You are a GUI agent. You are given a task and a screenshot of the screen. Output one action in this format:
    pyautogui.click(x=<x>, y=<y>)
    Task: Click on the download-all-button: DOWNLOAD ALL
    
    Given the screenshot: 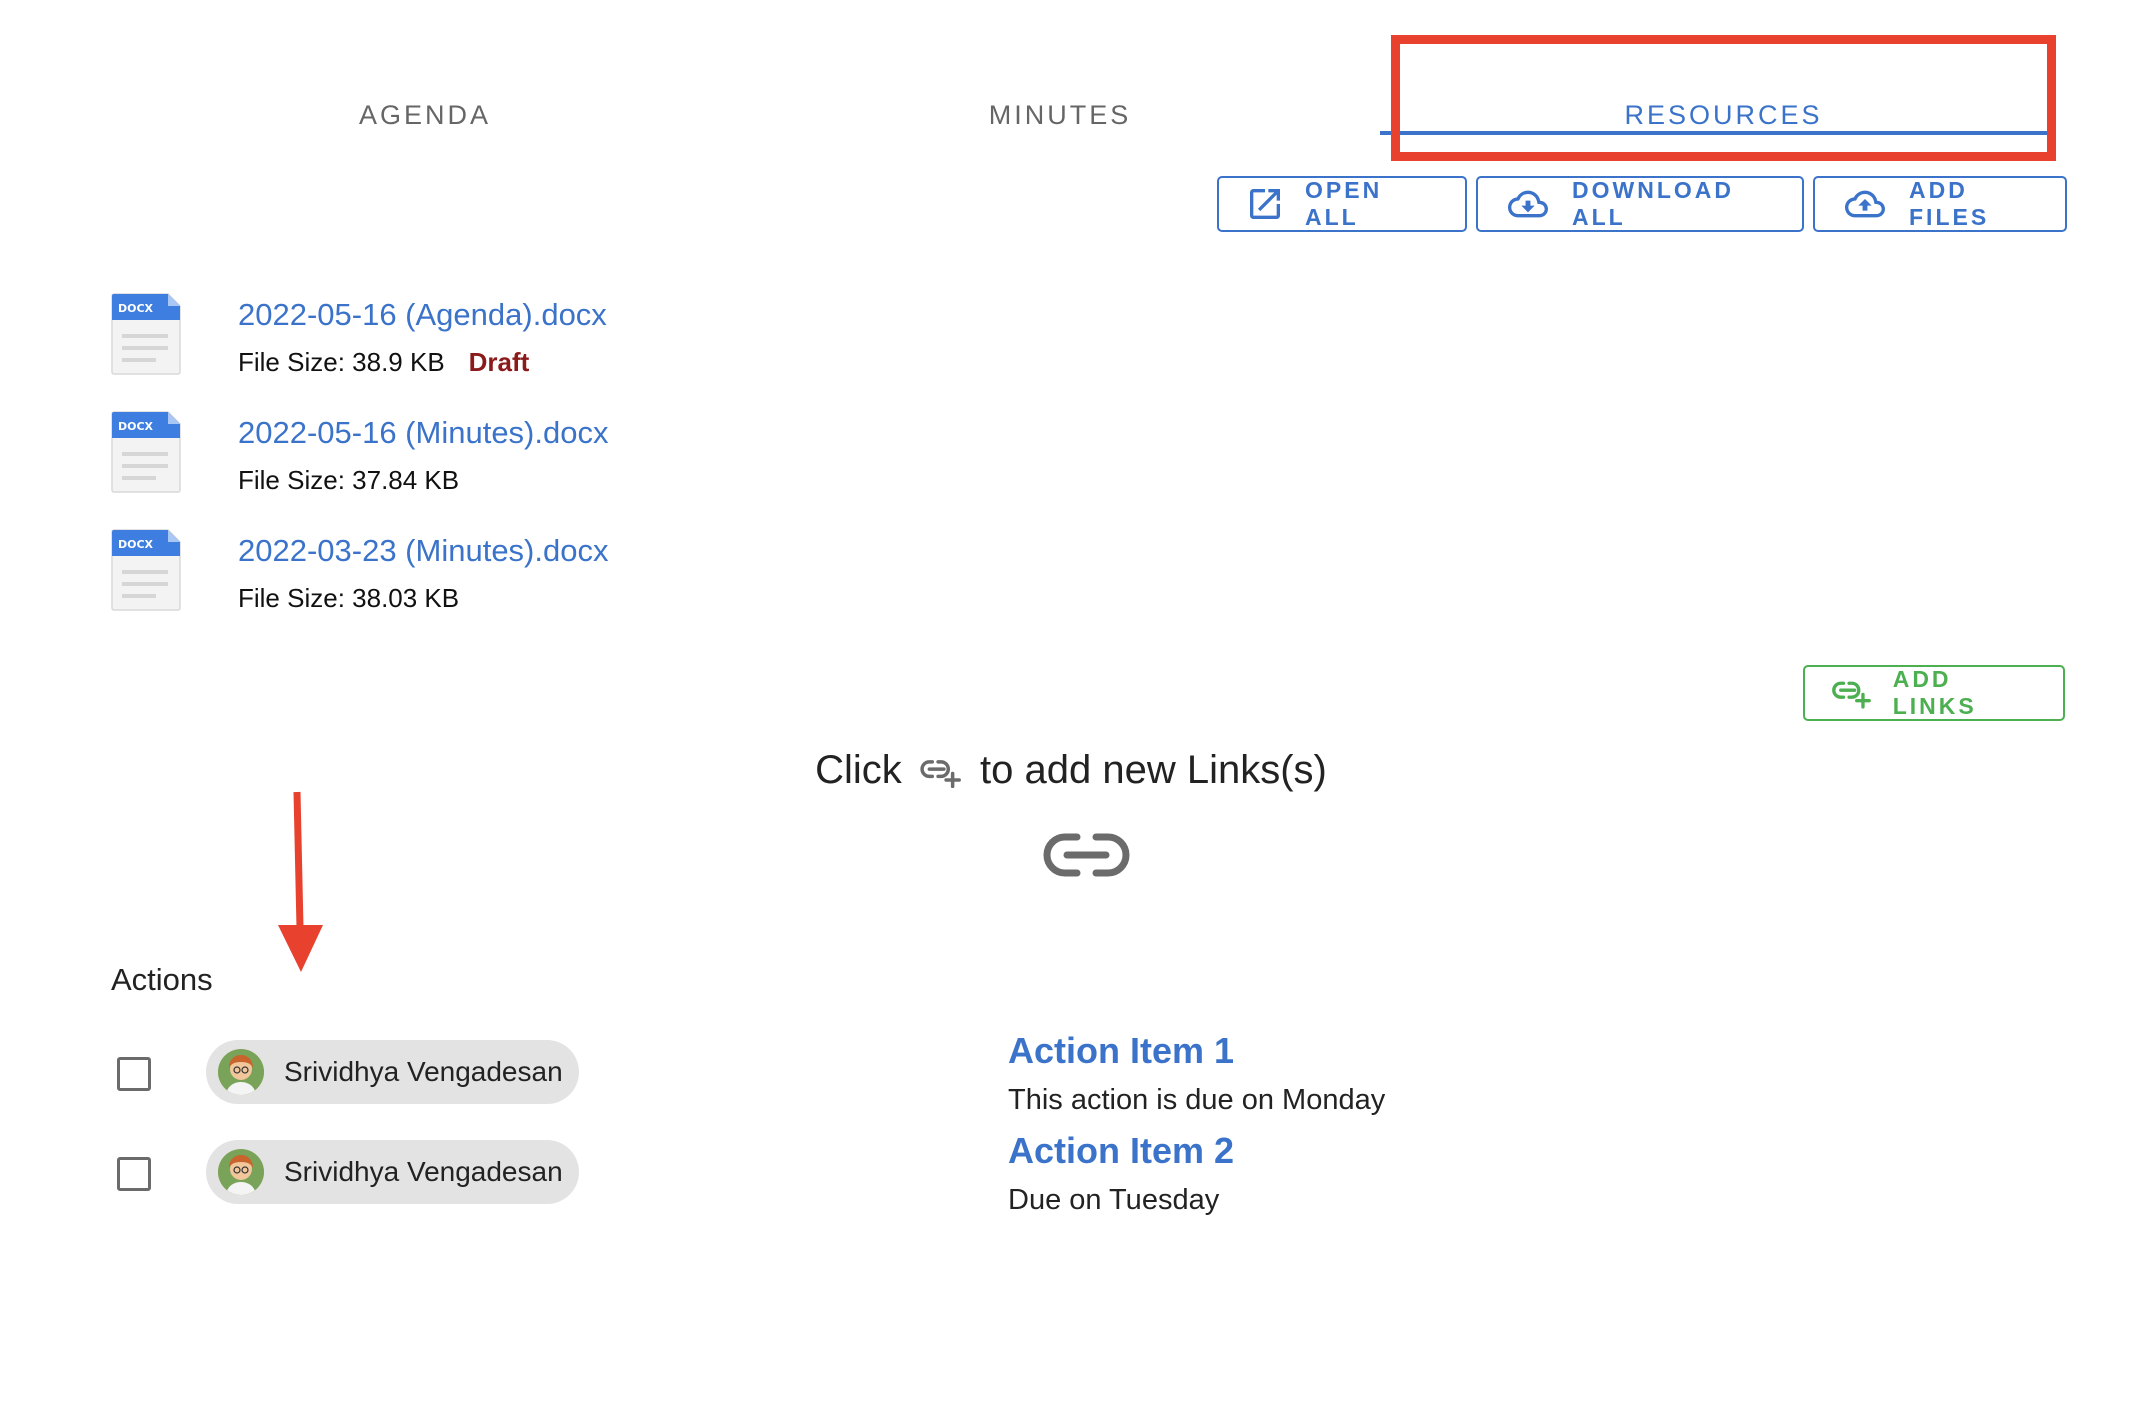 What is the action you would take?
    pyautogui.click(x=1640, y=204)
    